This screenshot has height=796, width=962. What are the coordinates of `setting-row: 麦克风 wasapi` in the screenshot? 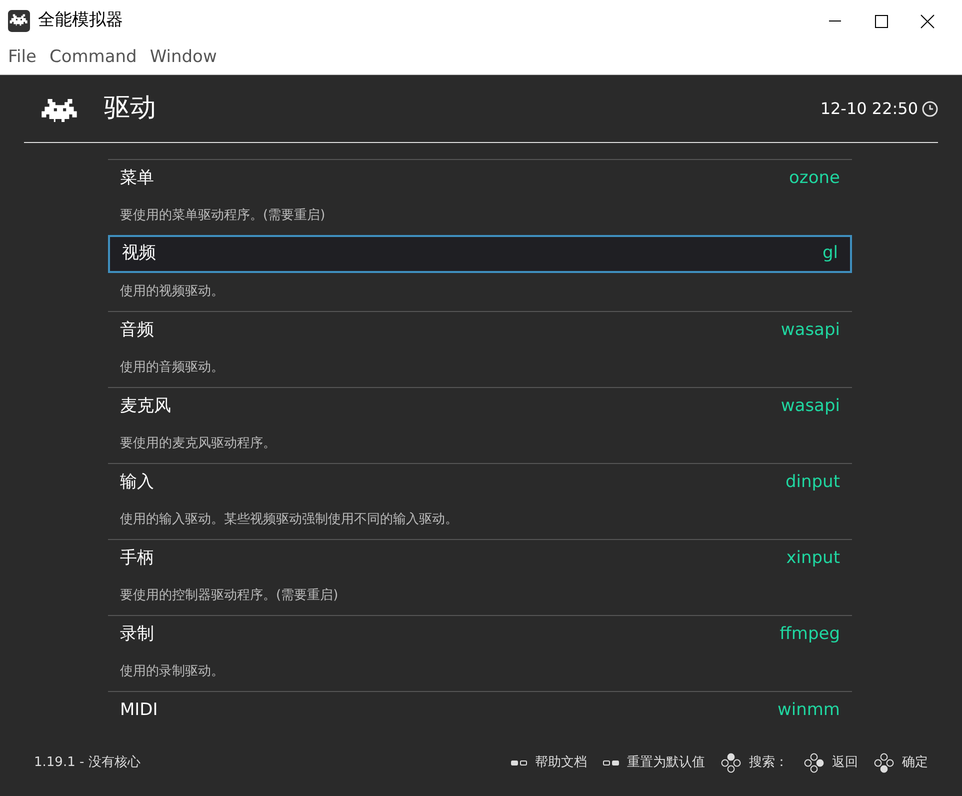 It's located at (480, 406).